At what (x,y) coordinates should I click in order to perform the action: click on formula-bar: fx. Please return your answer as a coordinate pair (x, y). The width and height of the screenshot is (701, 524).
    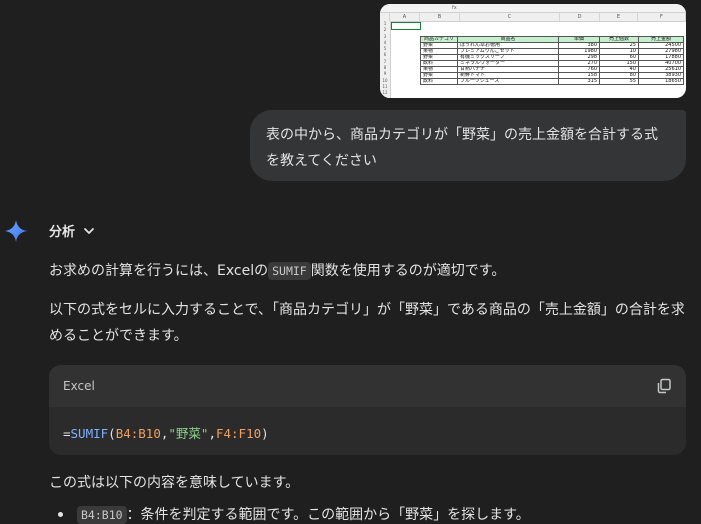
    Looking at the image, I should click on (533, 8).